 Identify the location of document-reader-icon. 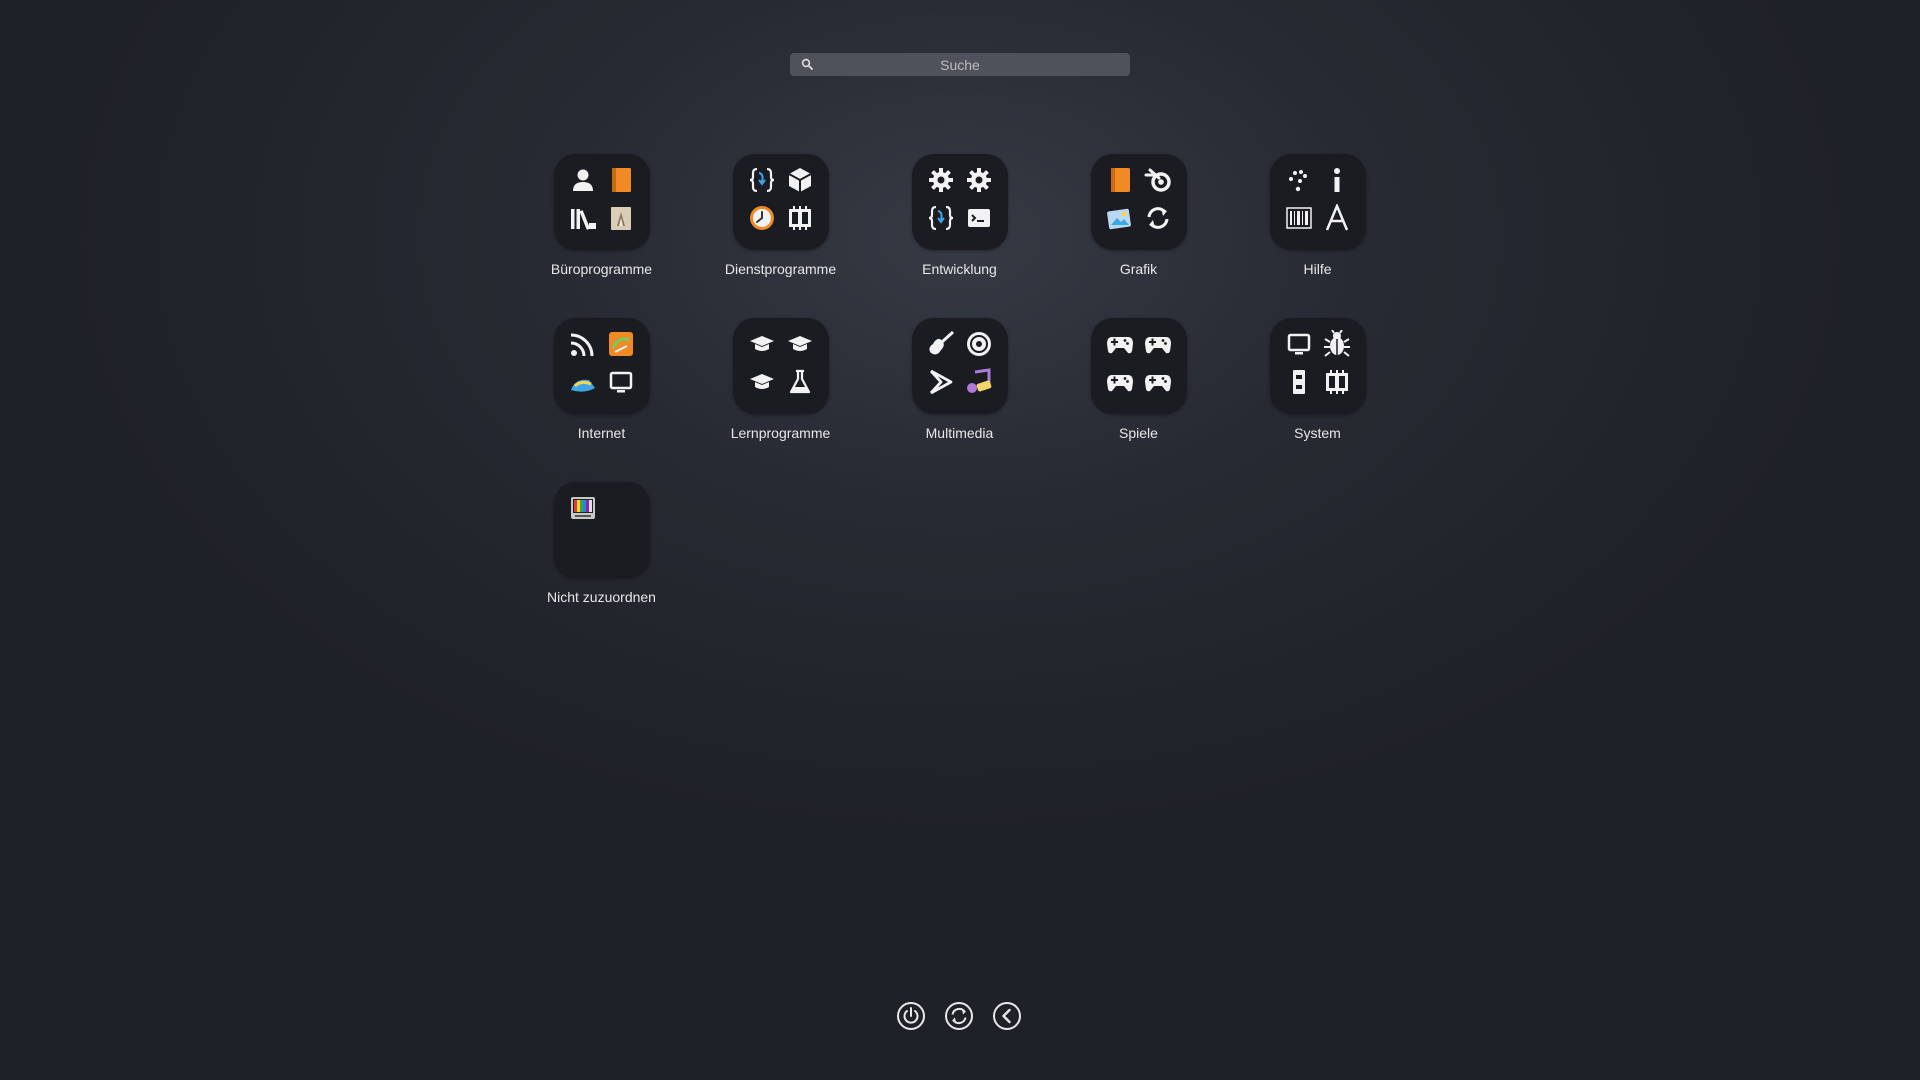
(620, 218).